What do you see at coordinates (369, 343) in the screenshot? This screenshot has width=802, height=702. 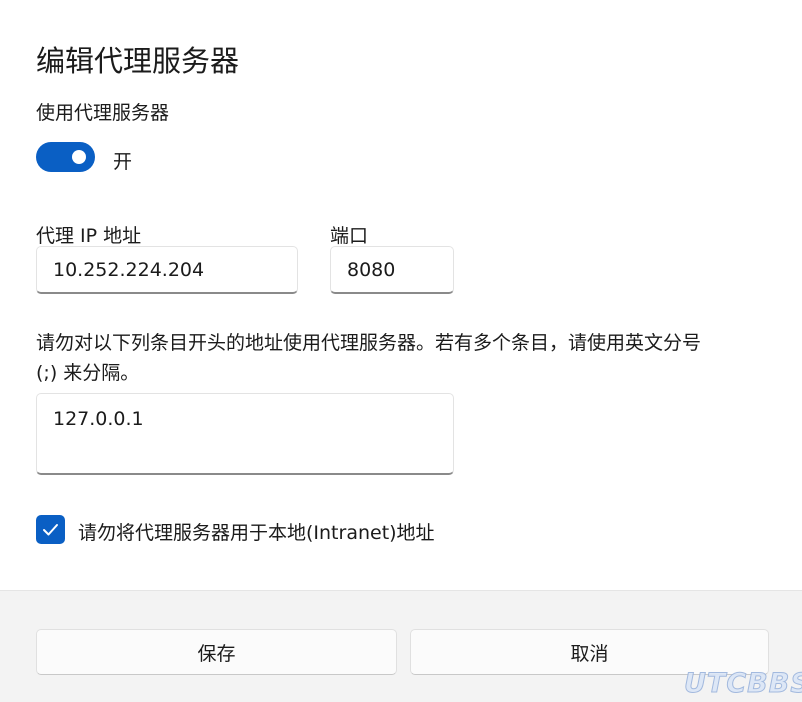 I see `exceptions-description-line1: 请勿对以下列条目开头的地址使用代理服务器。若有多个条目，请使用英文分号` at bounding box center [369, 343].